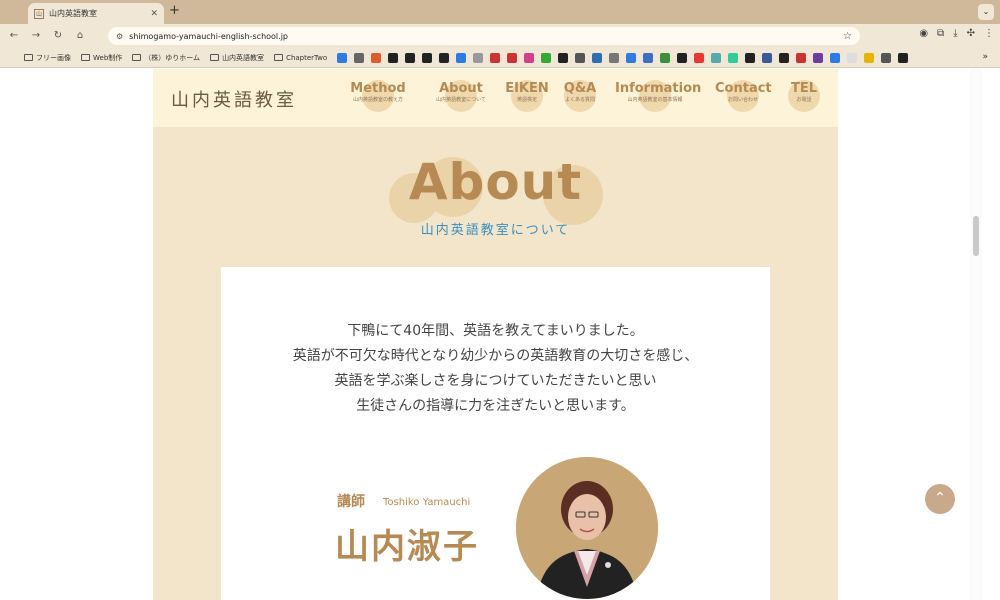  I want to click on back-to-top-button: ⌃, so click(940, 499).